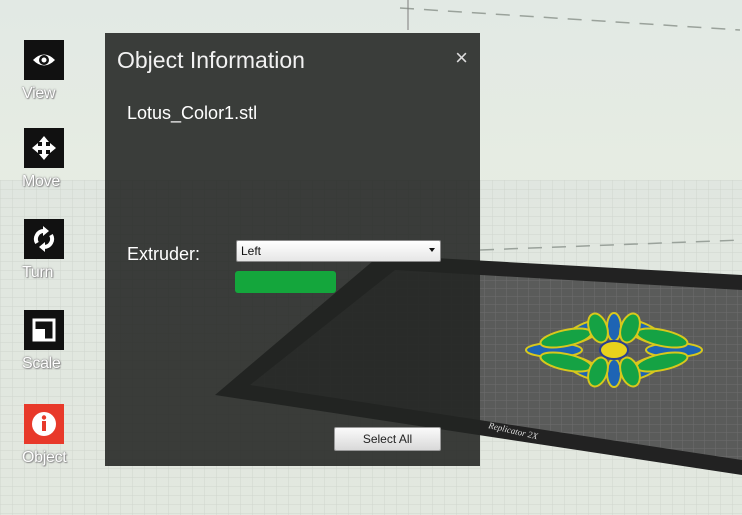 The image size is (742, 515). Describe the element at coordinates (192, 113) in the screenshot. I see `object-filename: Lotus_Color1.stl` at that location.